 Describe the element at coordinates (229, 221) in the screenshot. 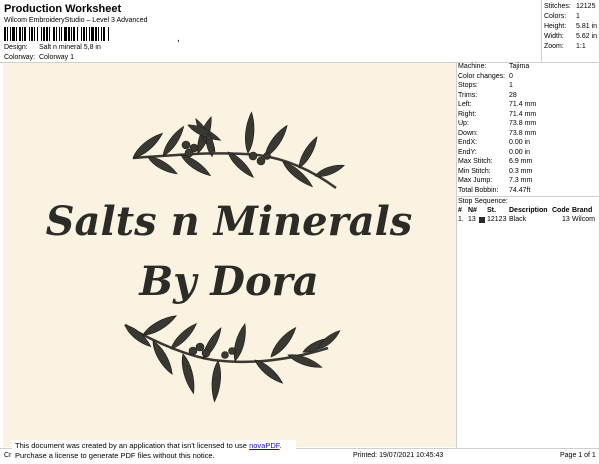

I see `artwork-line1: Salts n Minerals` at that location.